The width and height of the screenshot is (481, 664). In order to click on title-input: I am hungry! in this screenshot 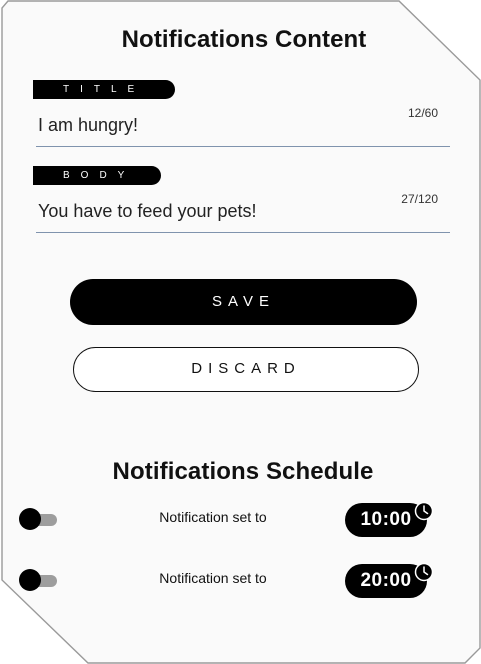, I will do `click(88, 125)`.